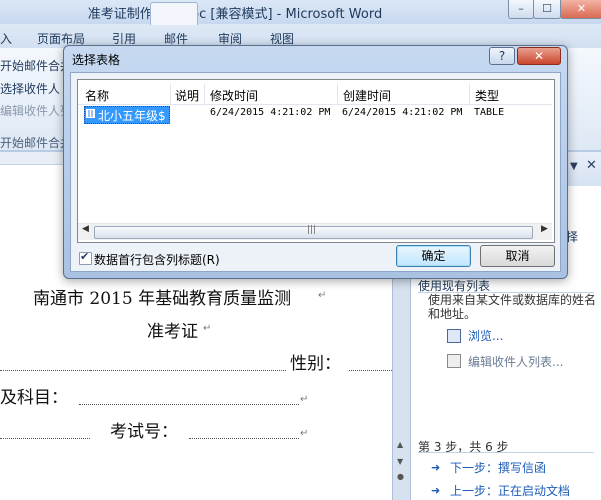 The width and height of the screenshot is (601, 500). Describe the element at coordinates (34, 398) in the screenshot. I see `subject-label: 及科目：` at that location.